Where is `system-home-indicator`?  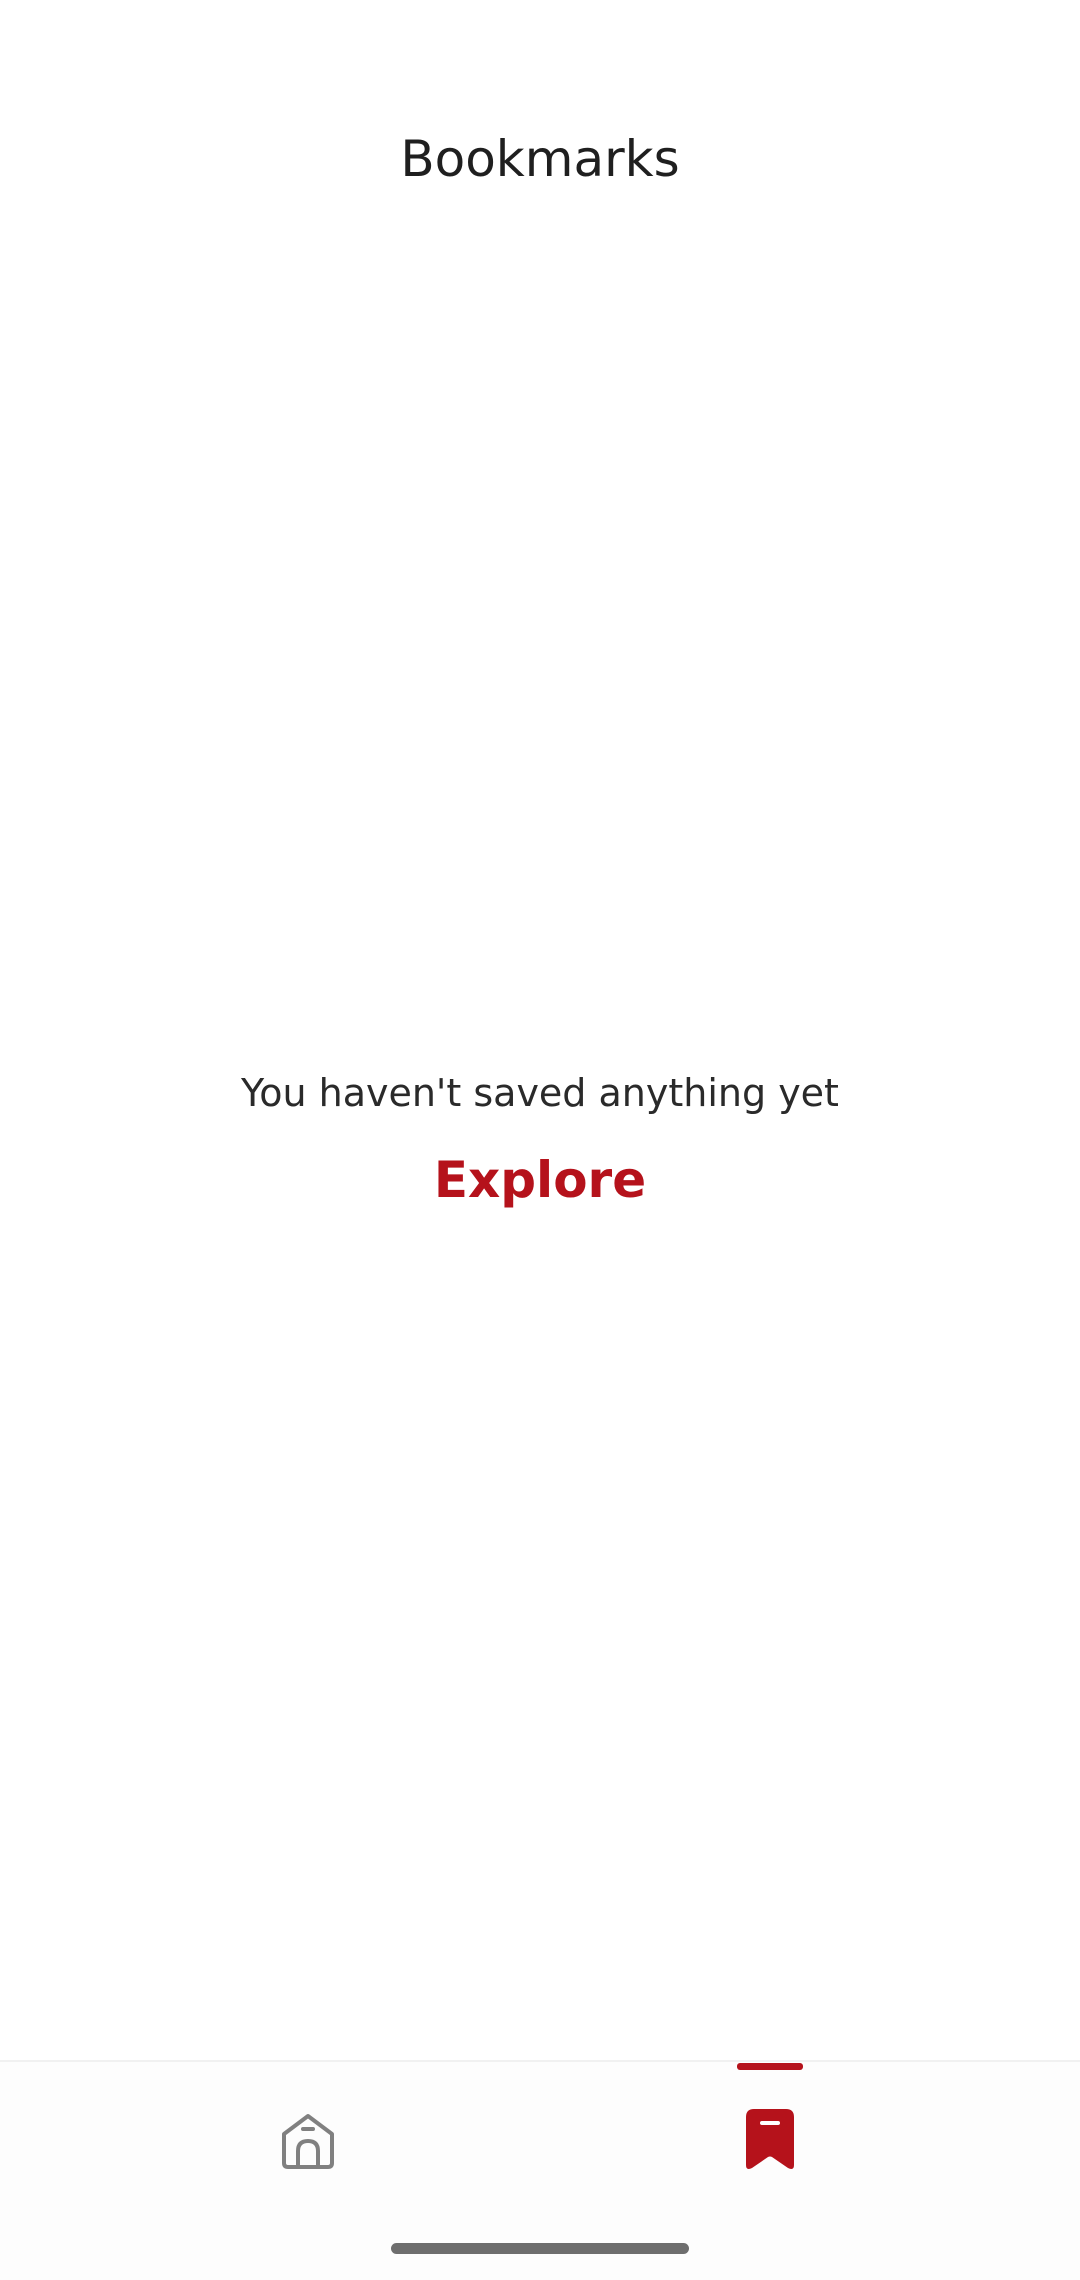
system-home-indicator is located at coordinates (540, 2248).